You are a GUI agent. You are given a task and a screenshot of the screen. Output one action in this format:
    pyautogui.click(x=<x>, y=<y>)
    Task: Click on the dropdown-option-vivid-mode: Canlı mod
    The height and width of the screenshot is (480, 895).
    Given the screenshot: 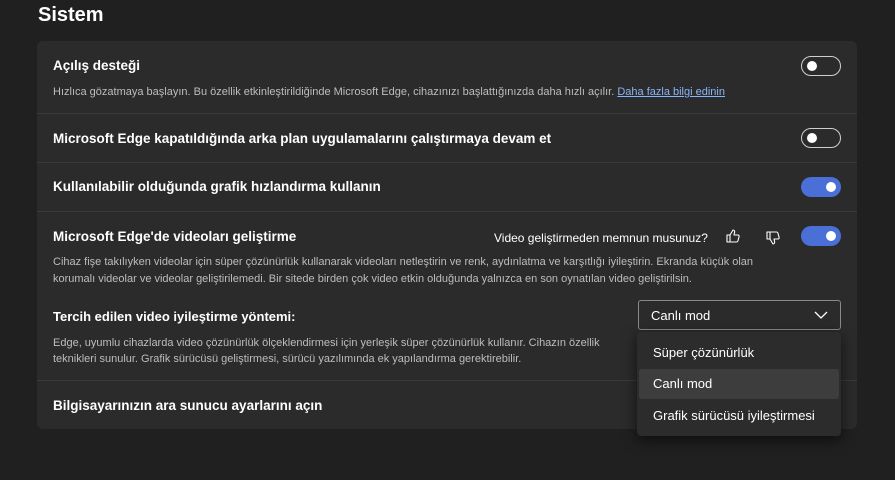 What is the action you would take?
    pyautogui.click(x=739, y=384)
    